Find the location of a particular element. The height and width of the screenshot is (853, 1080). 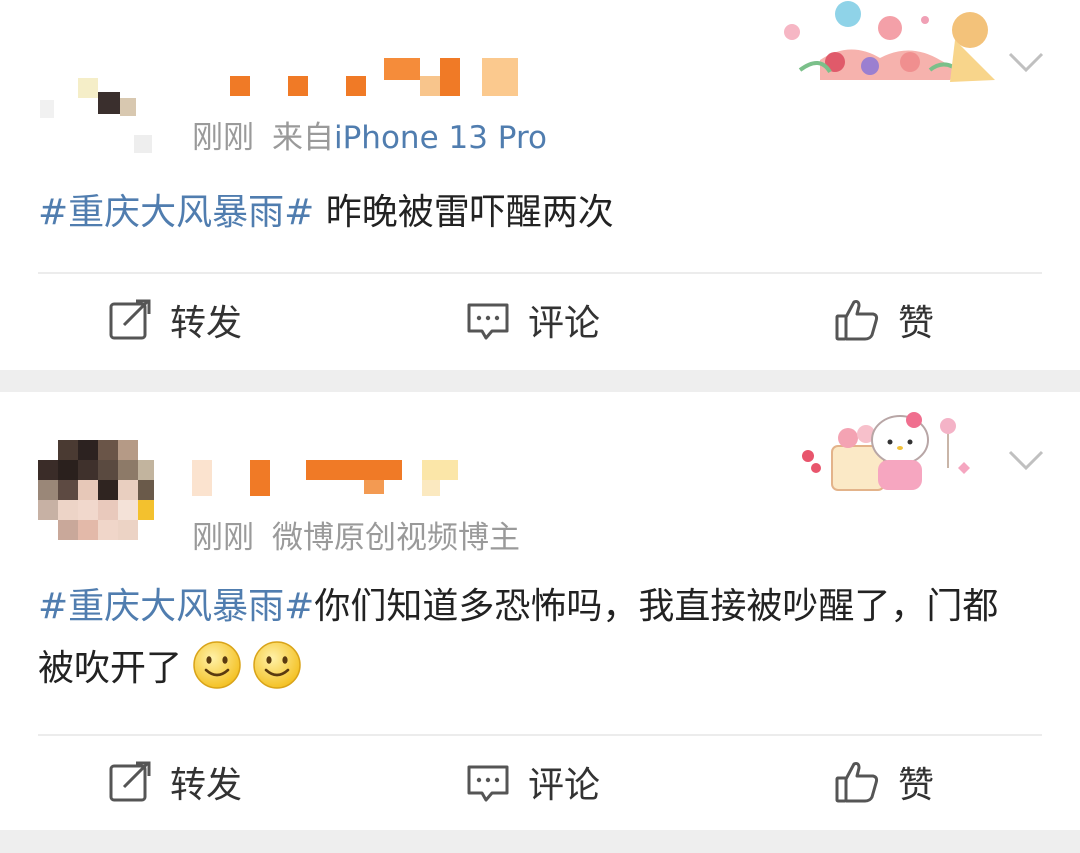

card-decoration-flowers is located at coordinates (889, 41).